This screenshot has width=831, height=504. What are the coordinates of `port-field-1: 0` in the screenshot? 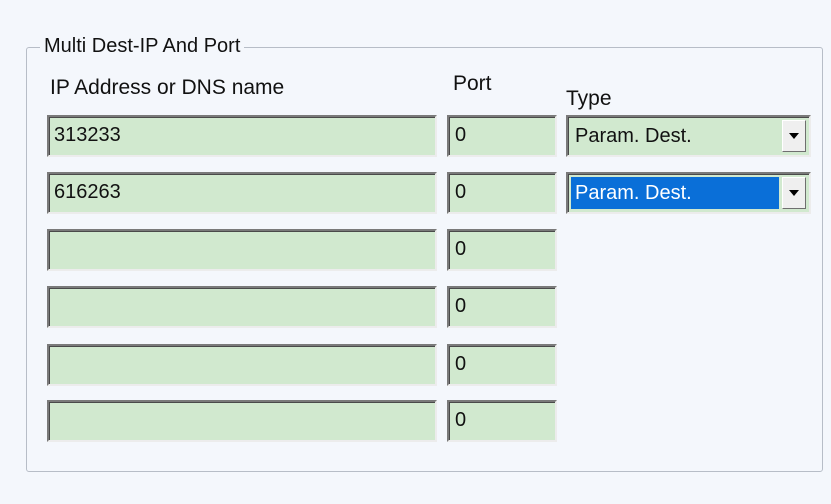 It's located at (502, 136).